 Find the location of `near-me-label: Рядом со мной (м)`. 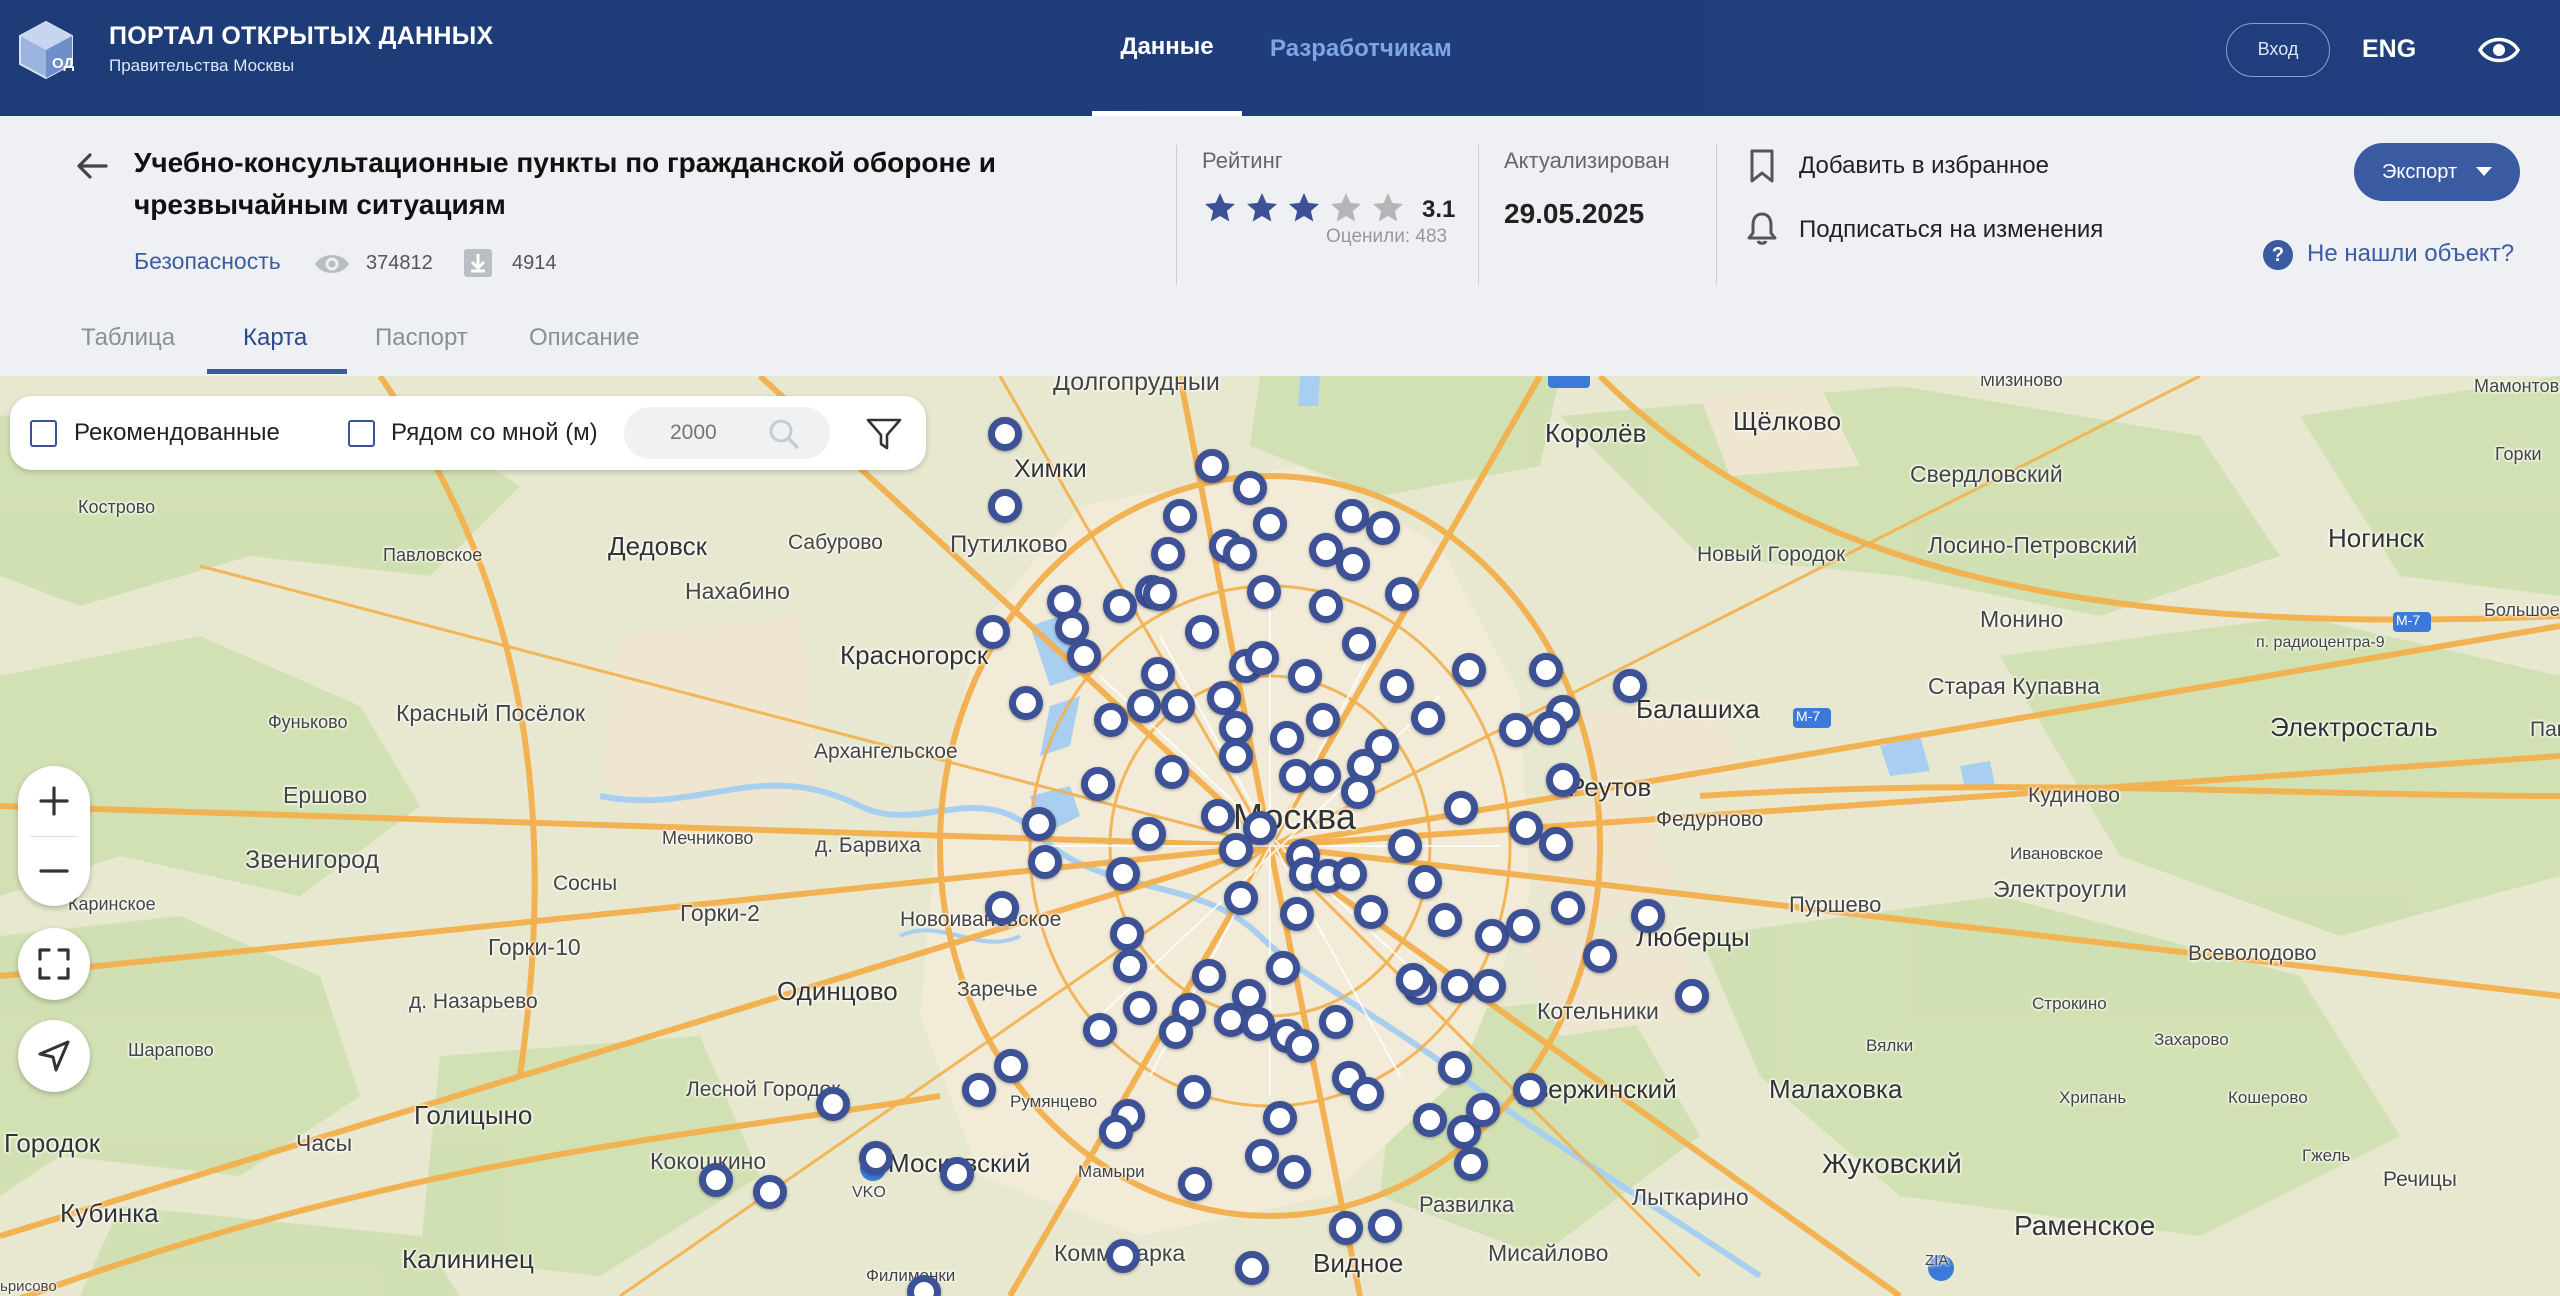

near-me-label: Рядом со мной (м) is located at coordinates (494, 433).